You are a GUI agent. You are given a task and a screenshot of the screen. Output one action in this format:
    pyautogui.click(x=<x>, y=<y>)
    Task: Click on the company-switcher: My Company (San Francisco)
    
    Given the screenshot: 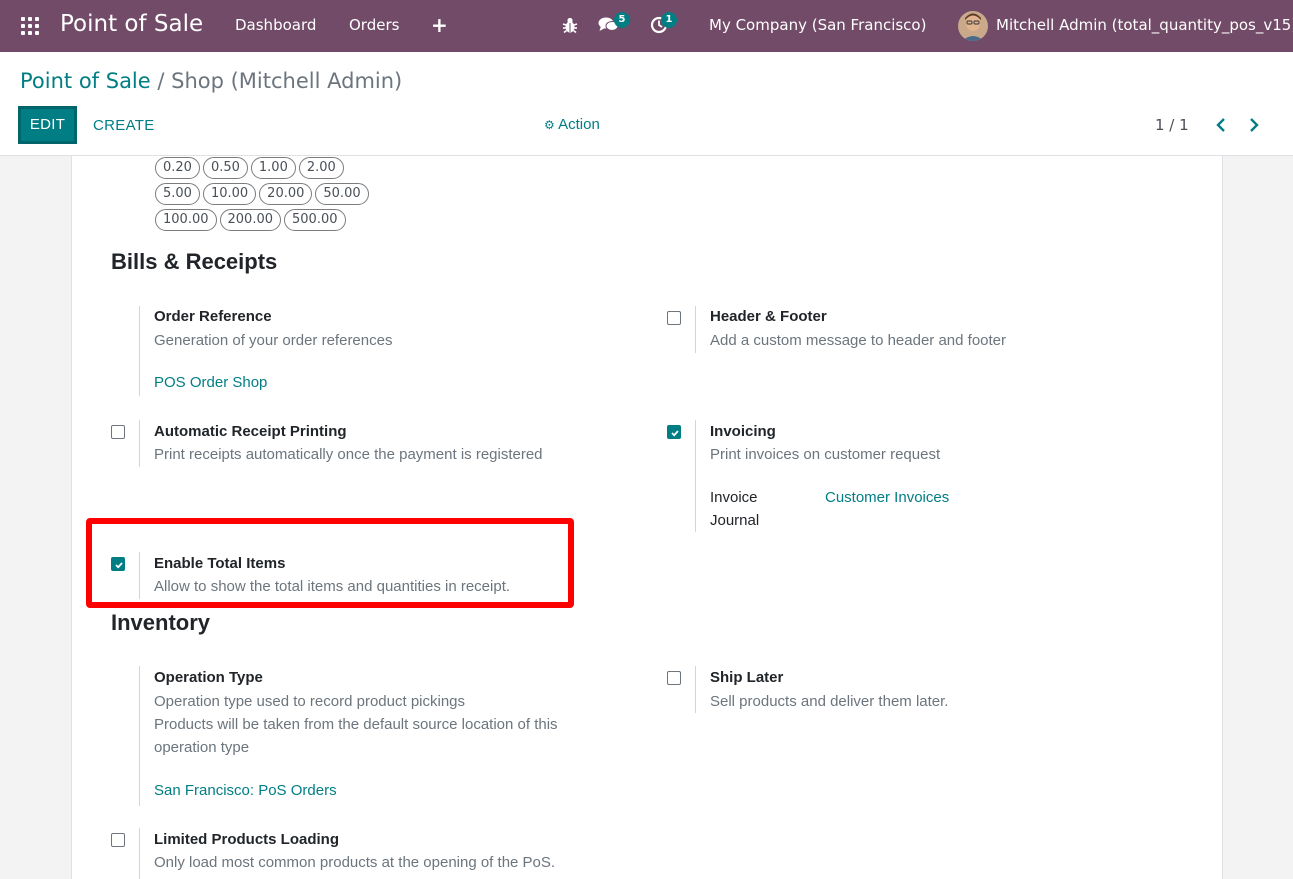 What is the action you would take?
    pyautogui.click(x=817, y=25)
    